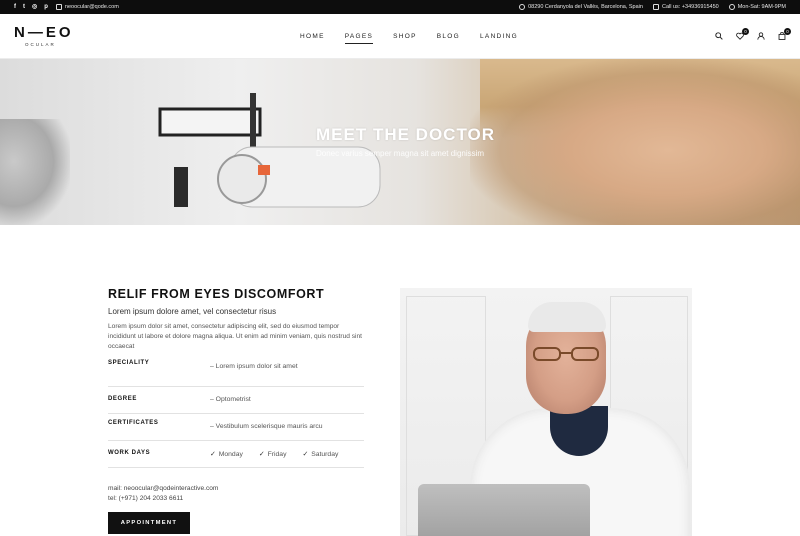 The width and height of the screenshot is (800, 536). I want to click on topbar-phone: Call us: +34936915450, so click(685, 7).